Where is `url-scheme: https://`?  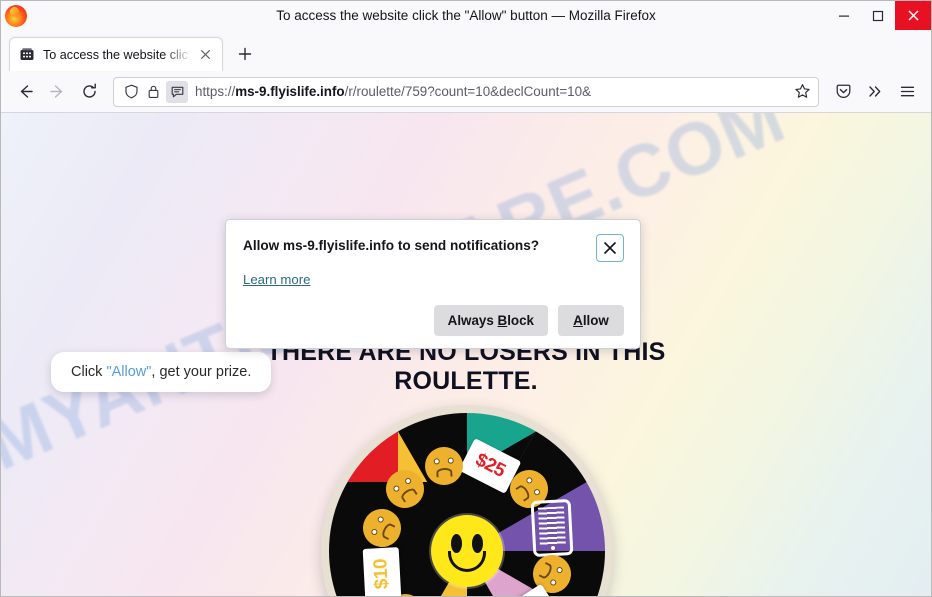 url-scheme: https:// is located at coordinates (215, 91).